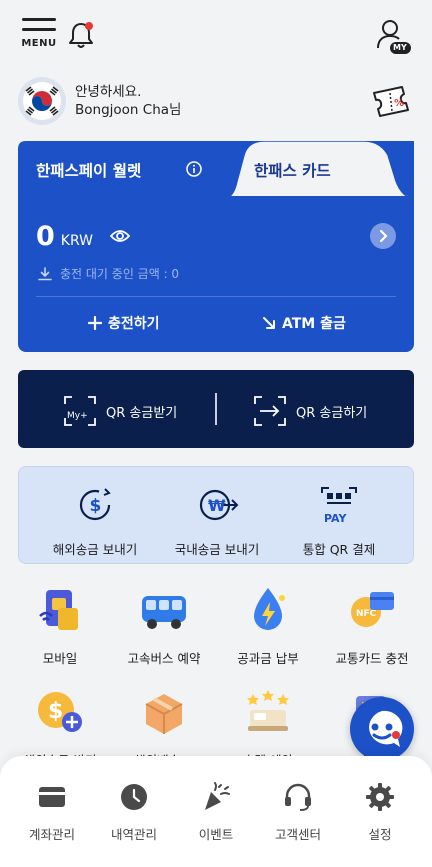 This screenshot has width=432, height=867. I want to click on nav-event: 이벤트, so click(216, 812).